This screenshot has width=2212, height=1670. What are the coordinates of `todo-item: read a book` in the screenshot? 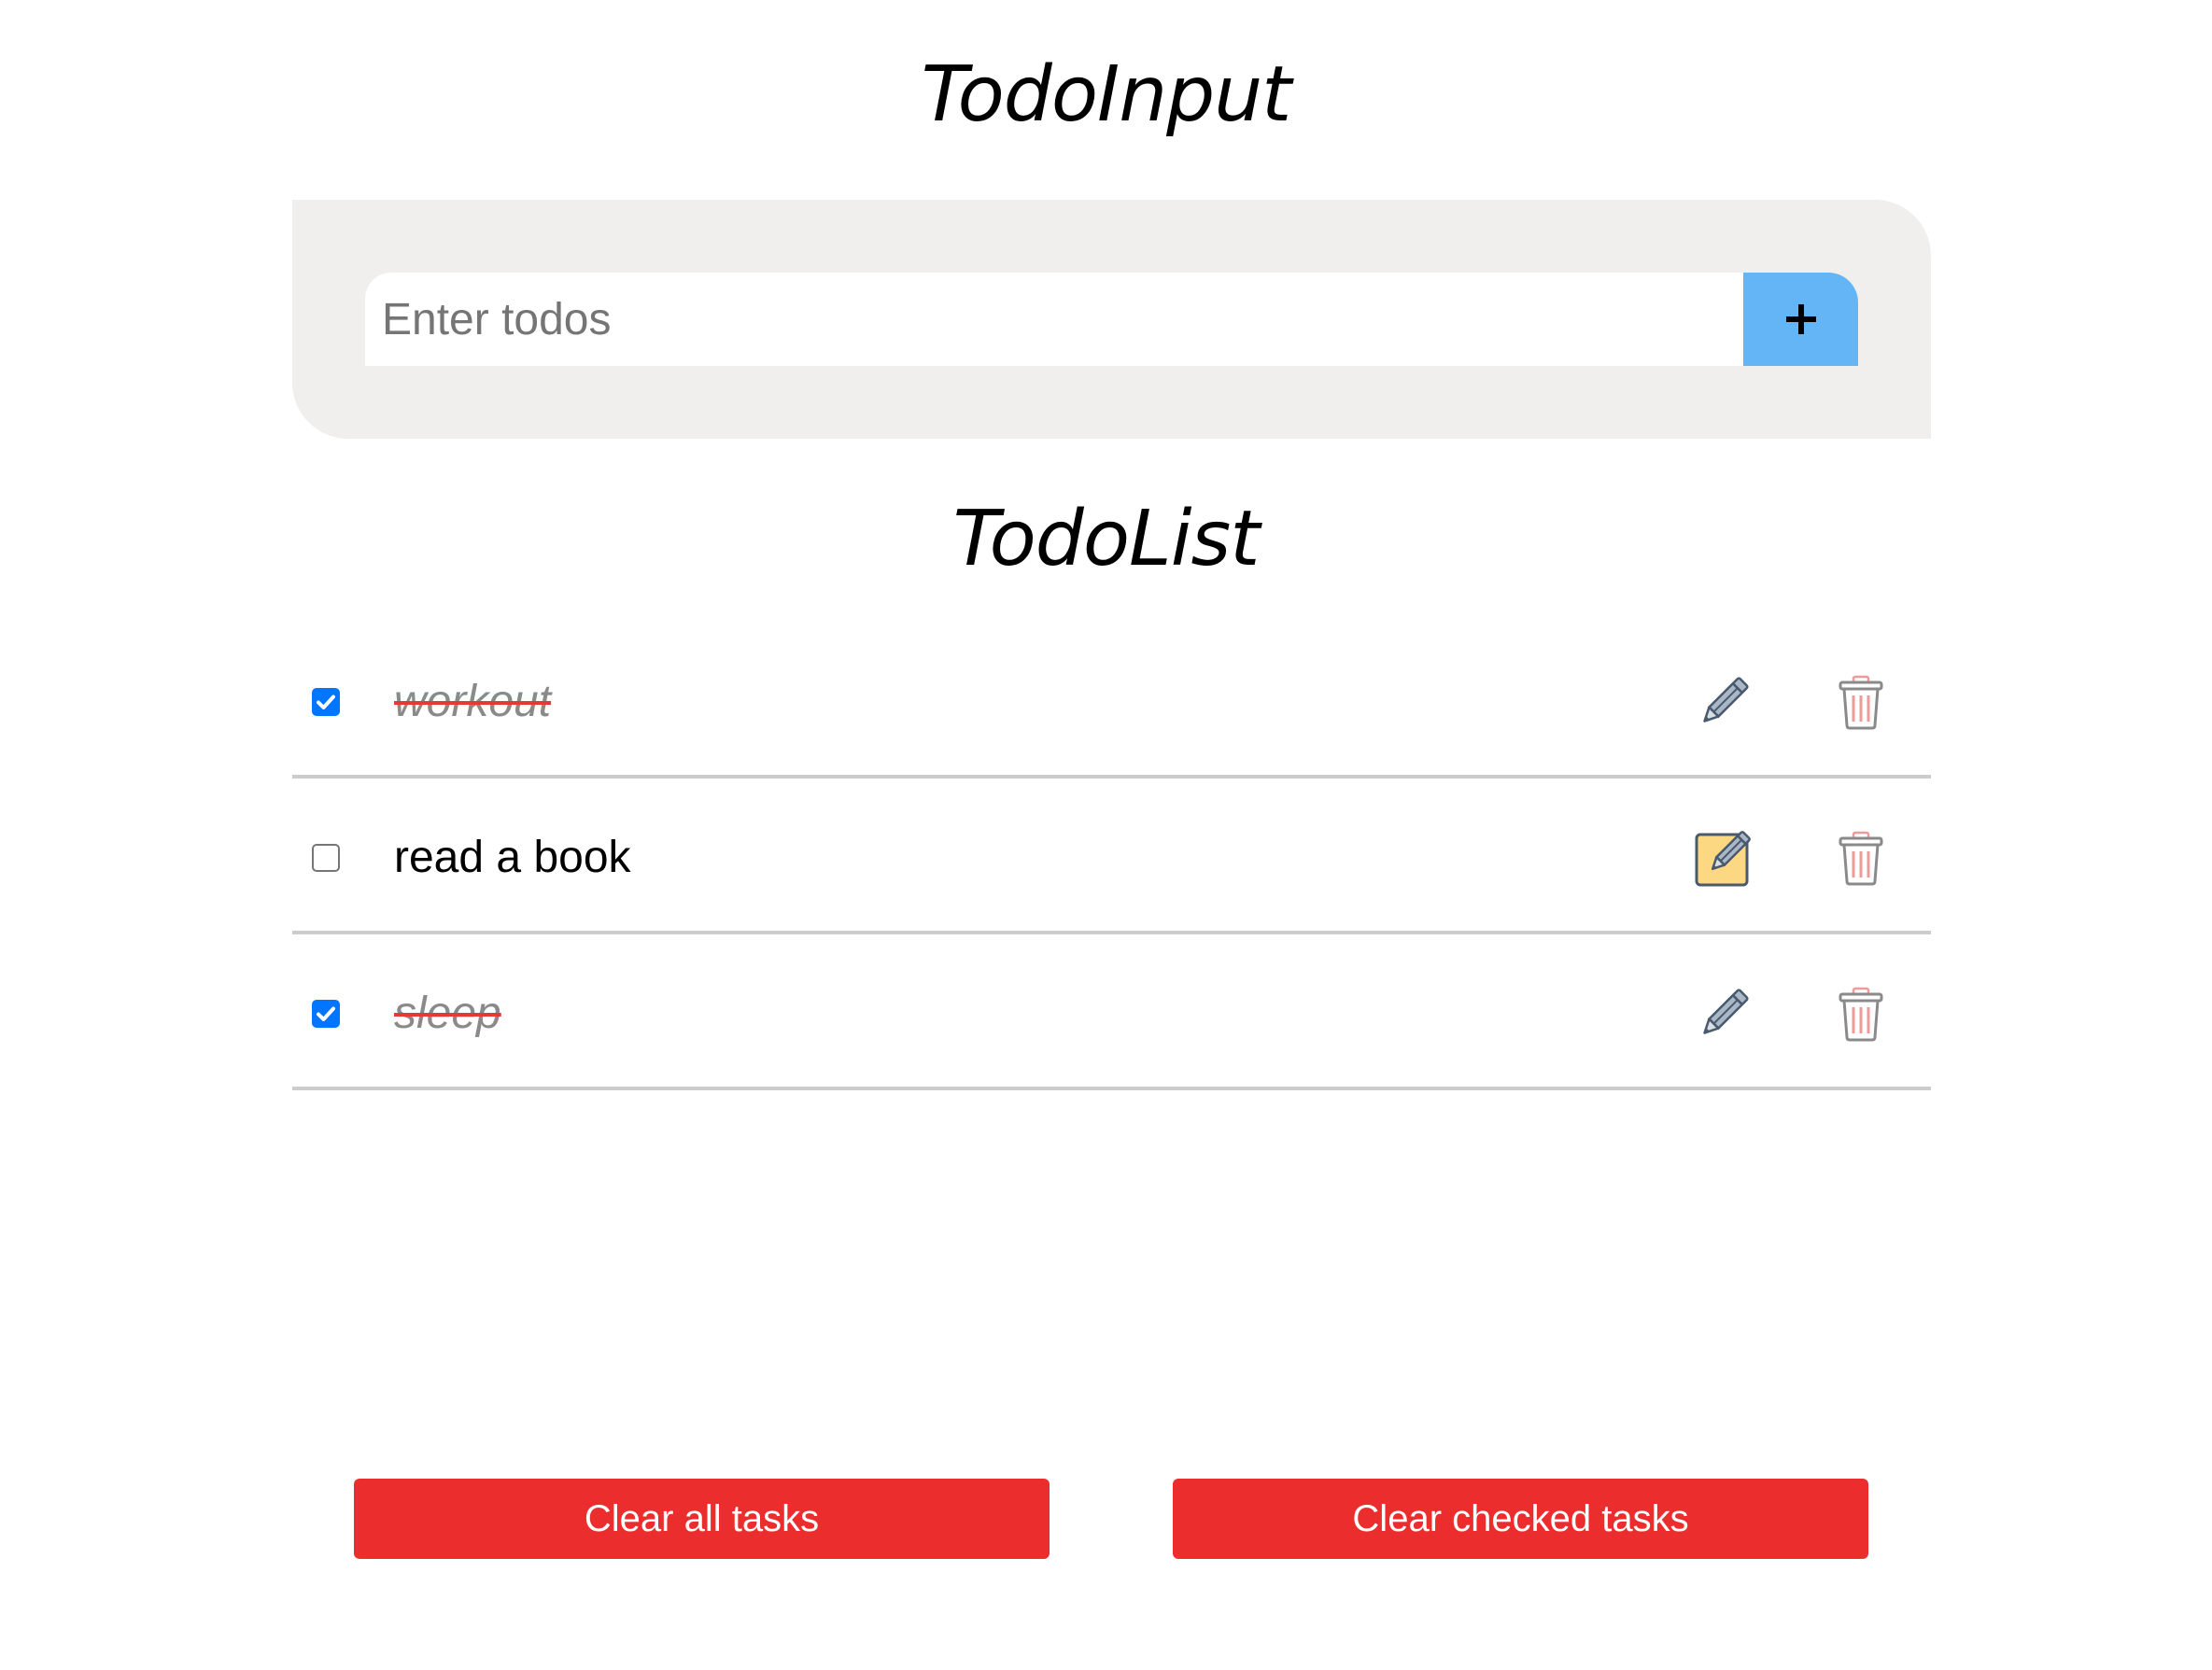 It's located at (1111, 856).